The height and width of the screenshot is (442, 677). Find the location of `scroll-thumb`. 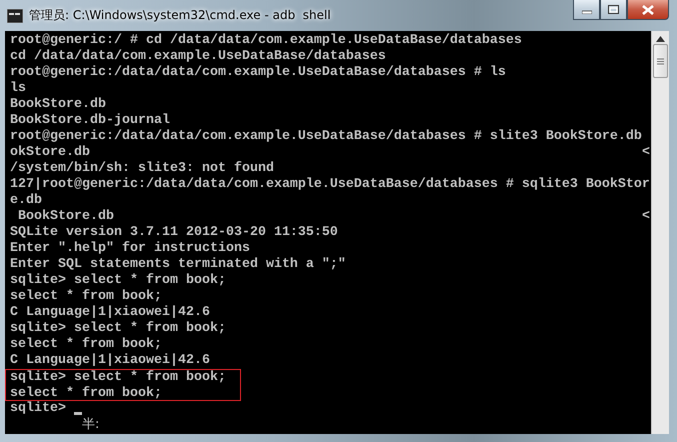

scroll-thumb is located at coordinates (660, 61).